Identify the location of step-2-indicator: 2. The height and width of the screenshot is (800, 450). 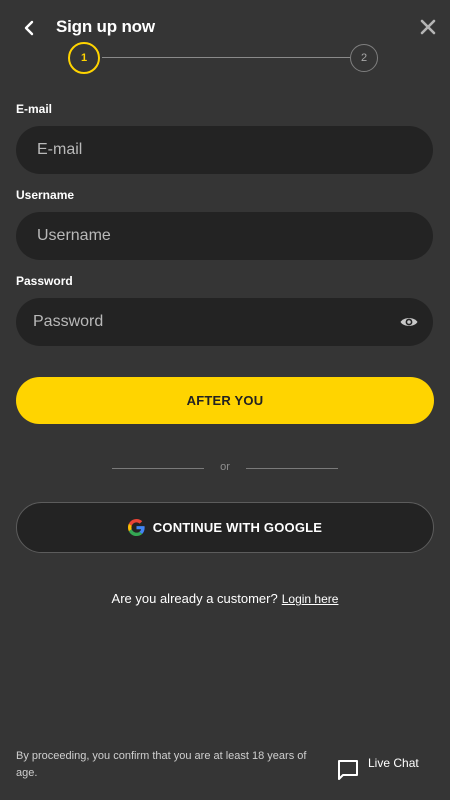
(364, 58).